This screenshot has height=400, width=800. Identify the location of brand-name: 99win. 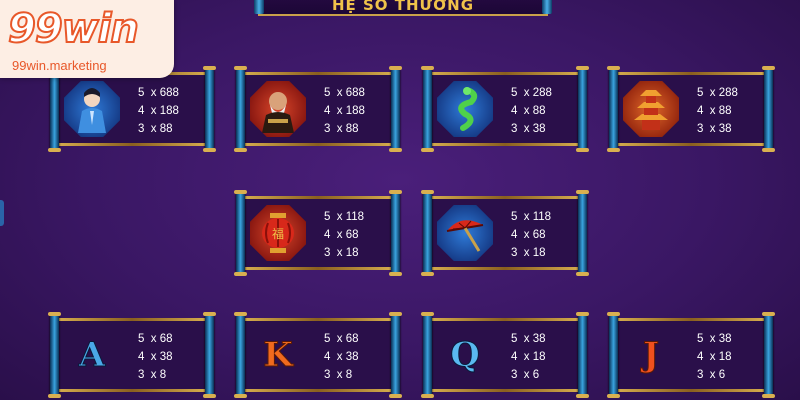
(73, 29).